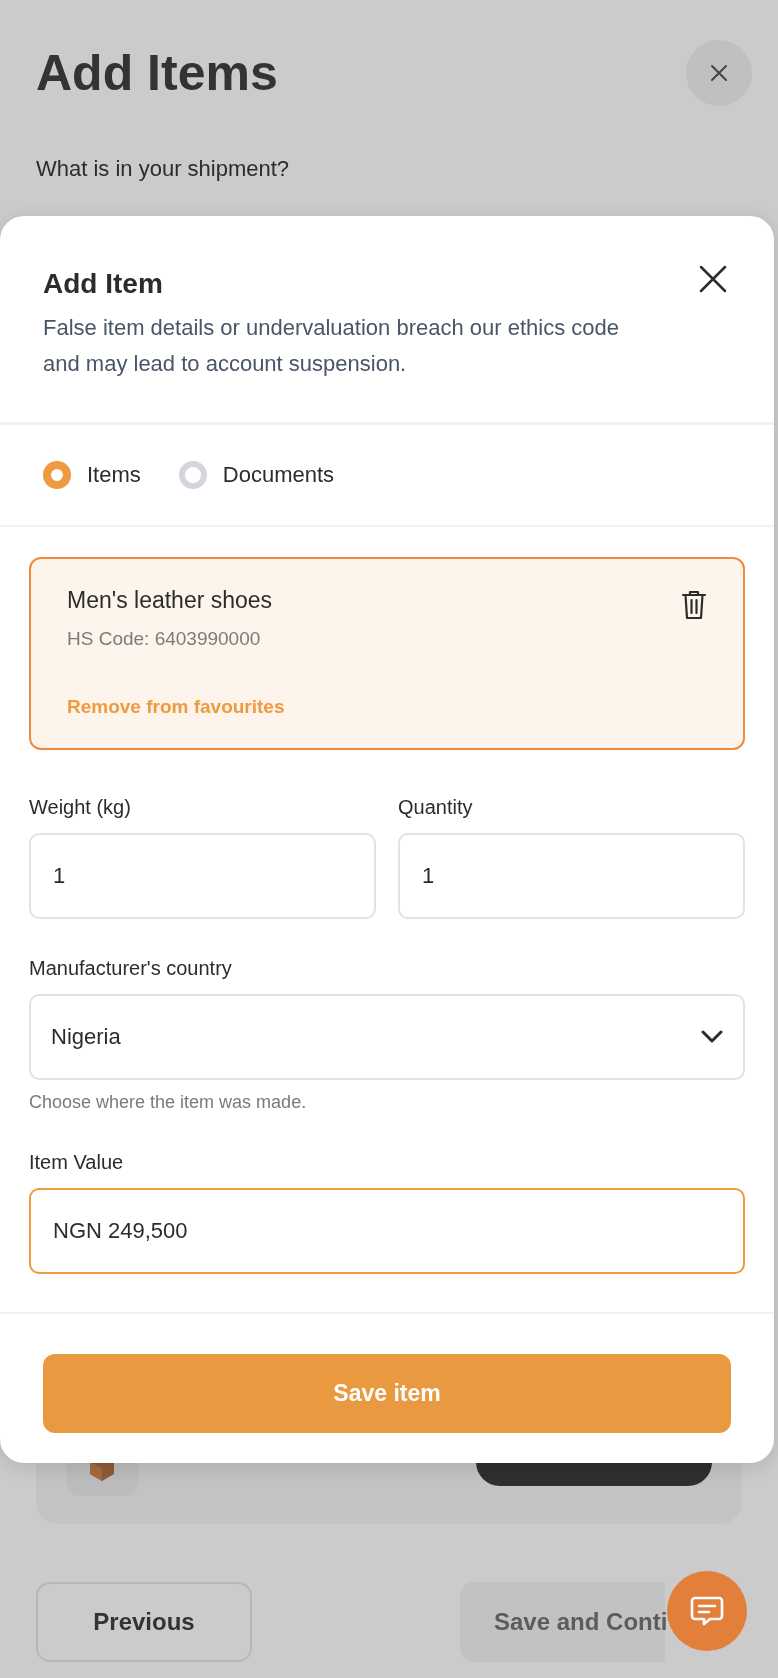  I want to click on type-radio: Items, so click(92, 475).